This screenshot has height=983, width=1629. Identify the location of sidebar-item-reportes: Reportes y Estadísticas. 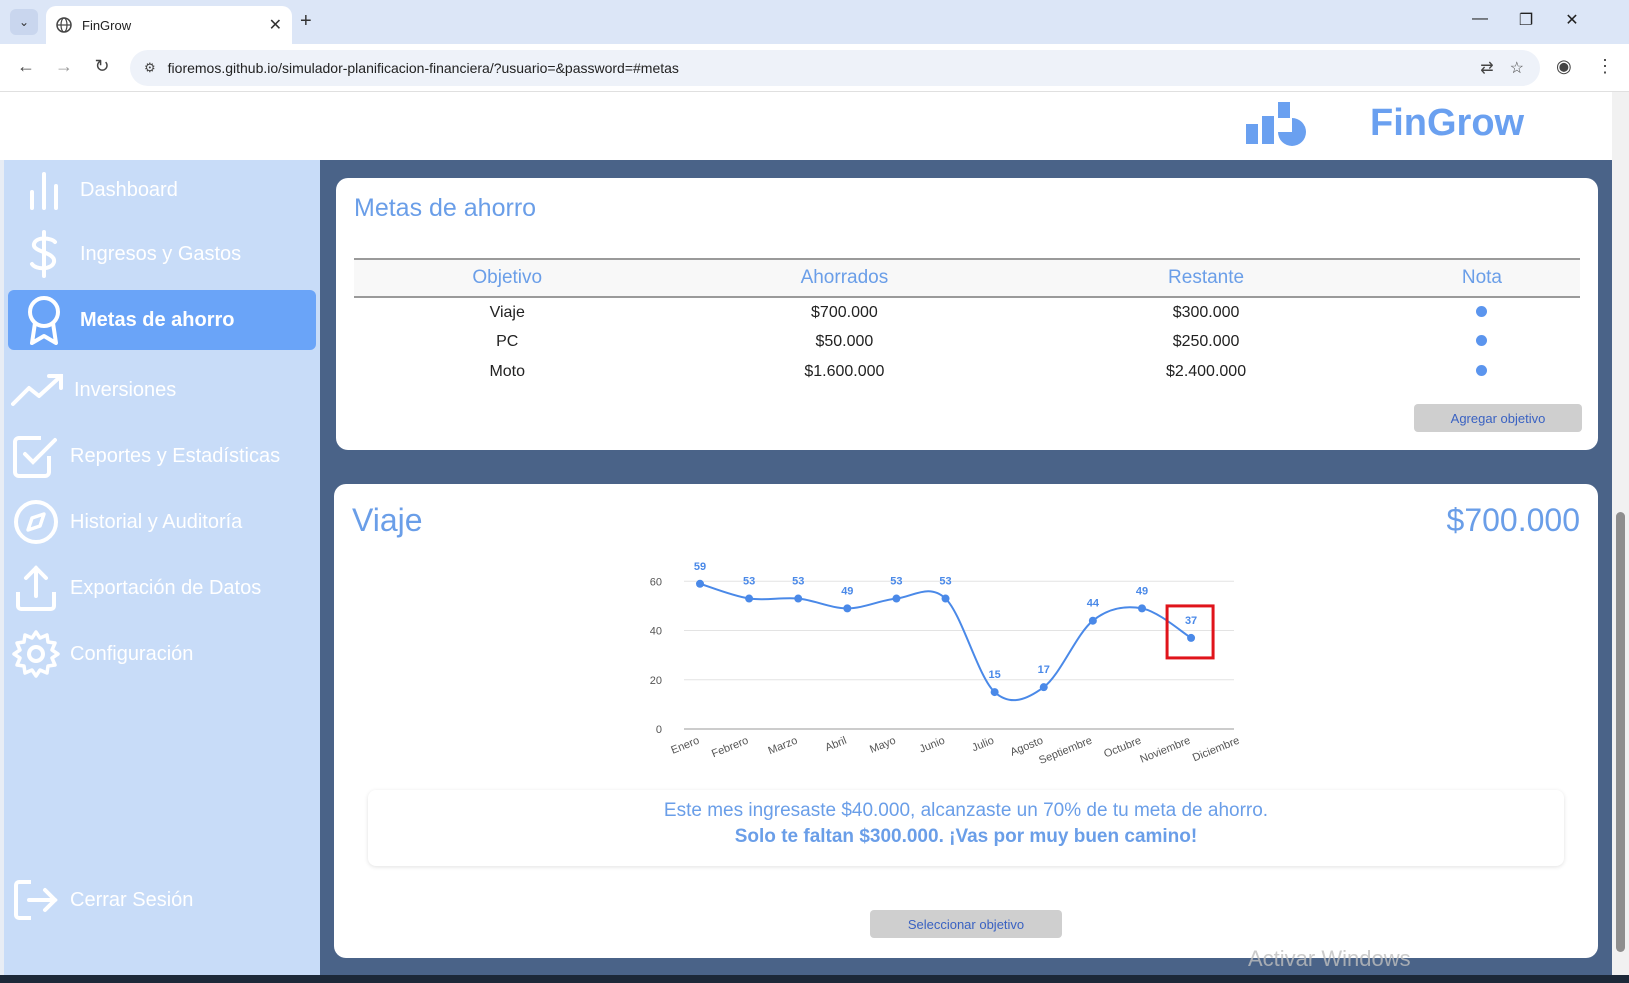
(162, 456).